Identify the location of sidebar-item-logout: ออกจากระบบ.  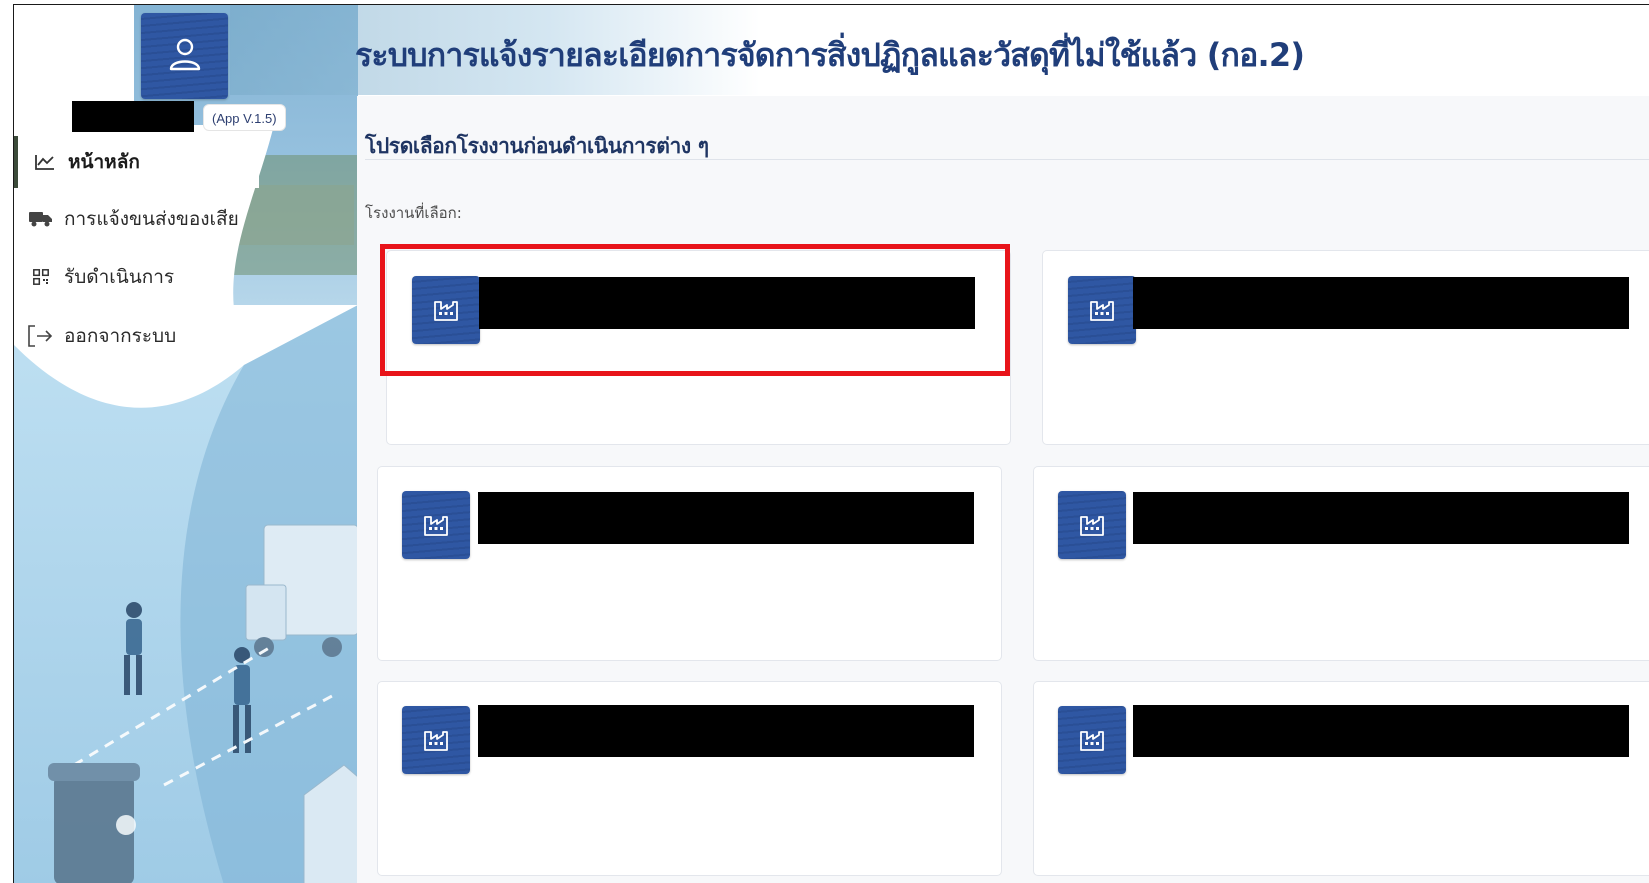
(136, 336).